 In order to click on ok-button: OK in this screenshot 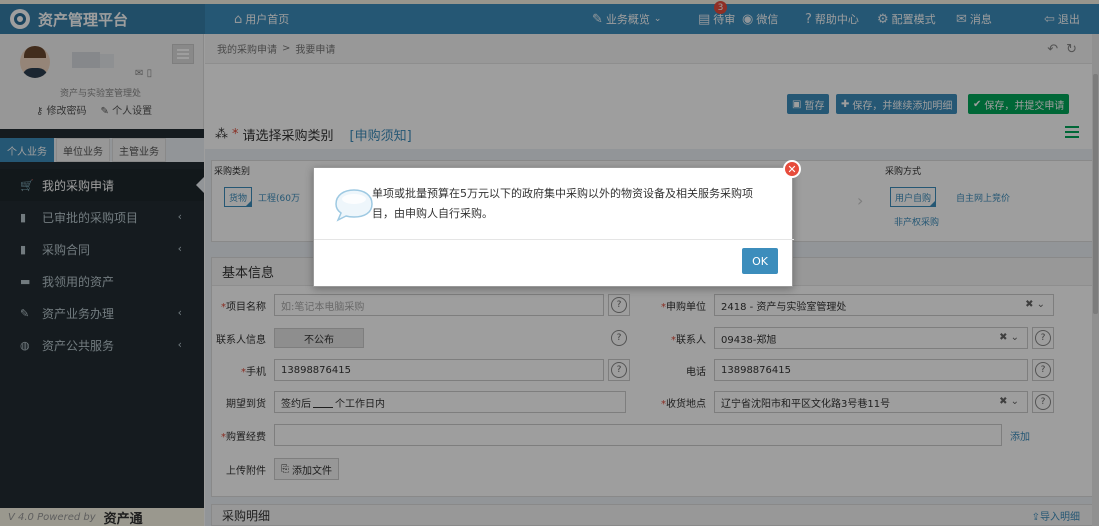, I will do `click(760, 261)`.